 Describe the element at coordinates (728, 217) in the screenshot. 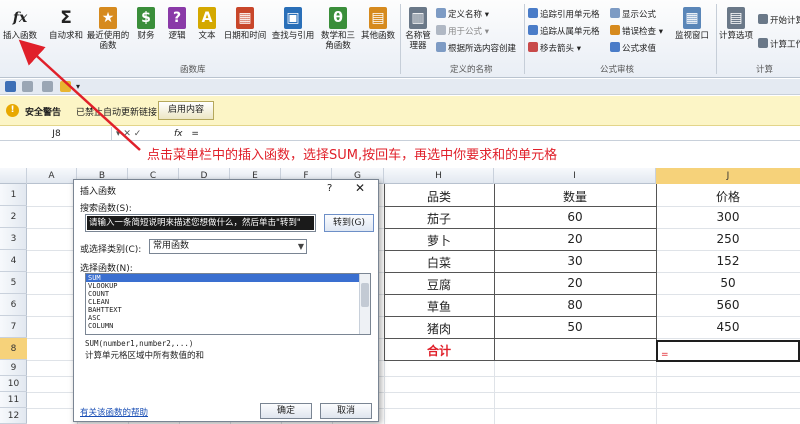

I see `table-cell: 300` at that location.